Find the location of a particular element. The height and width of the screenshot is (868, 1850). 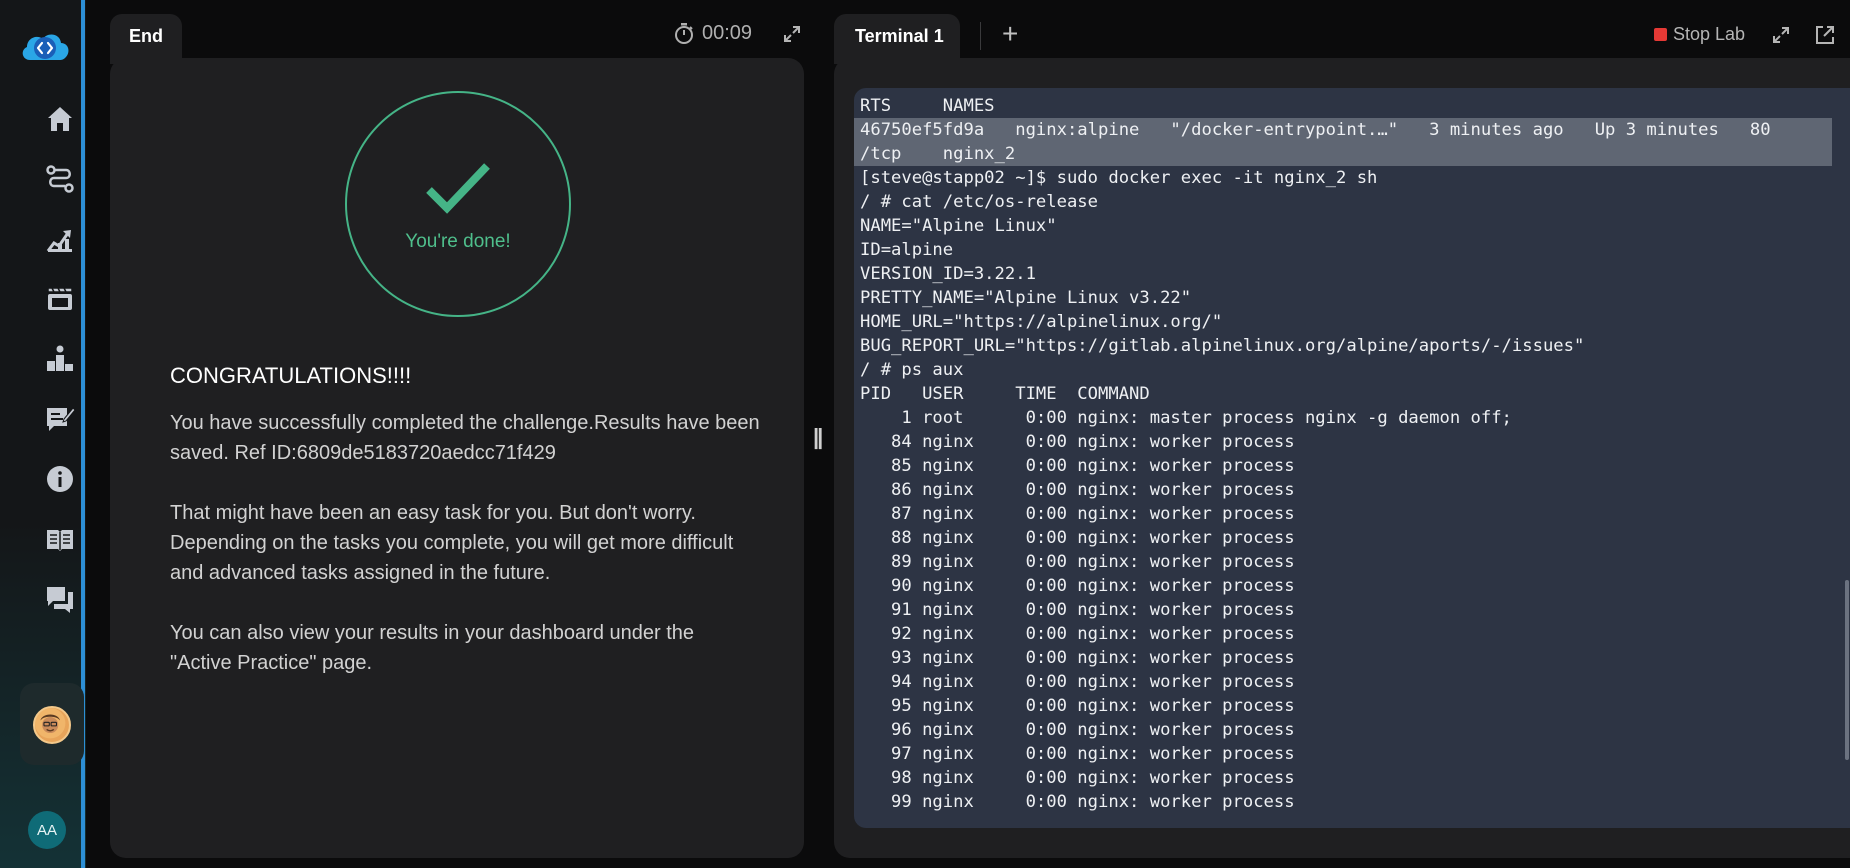

terminal-line: 85 nginx 0:00 nginx: worker process is located at coordinates (1077, 466).